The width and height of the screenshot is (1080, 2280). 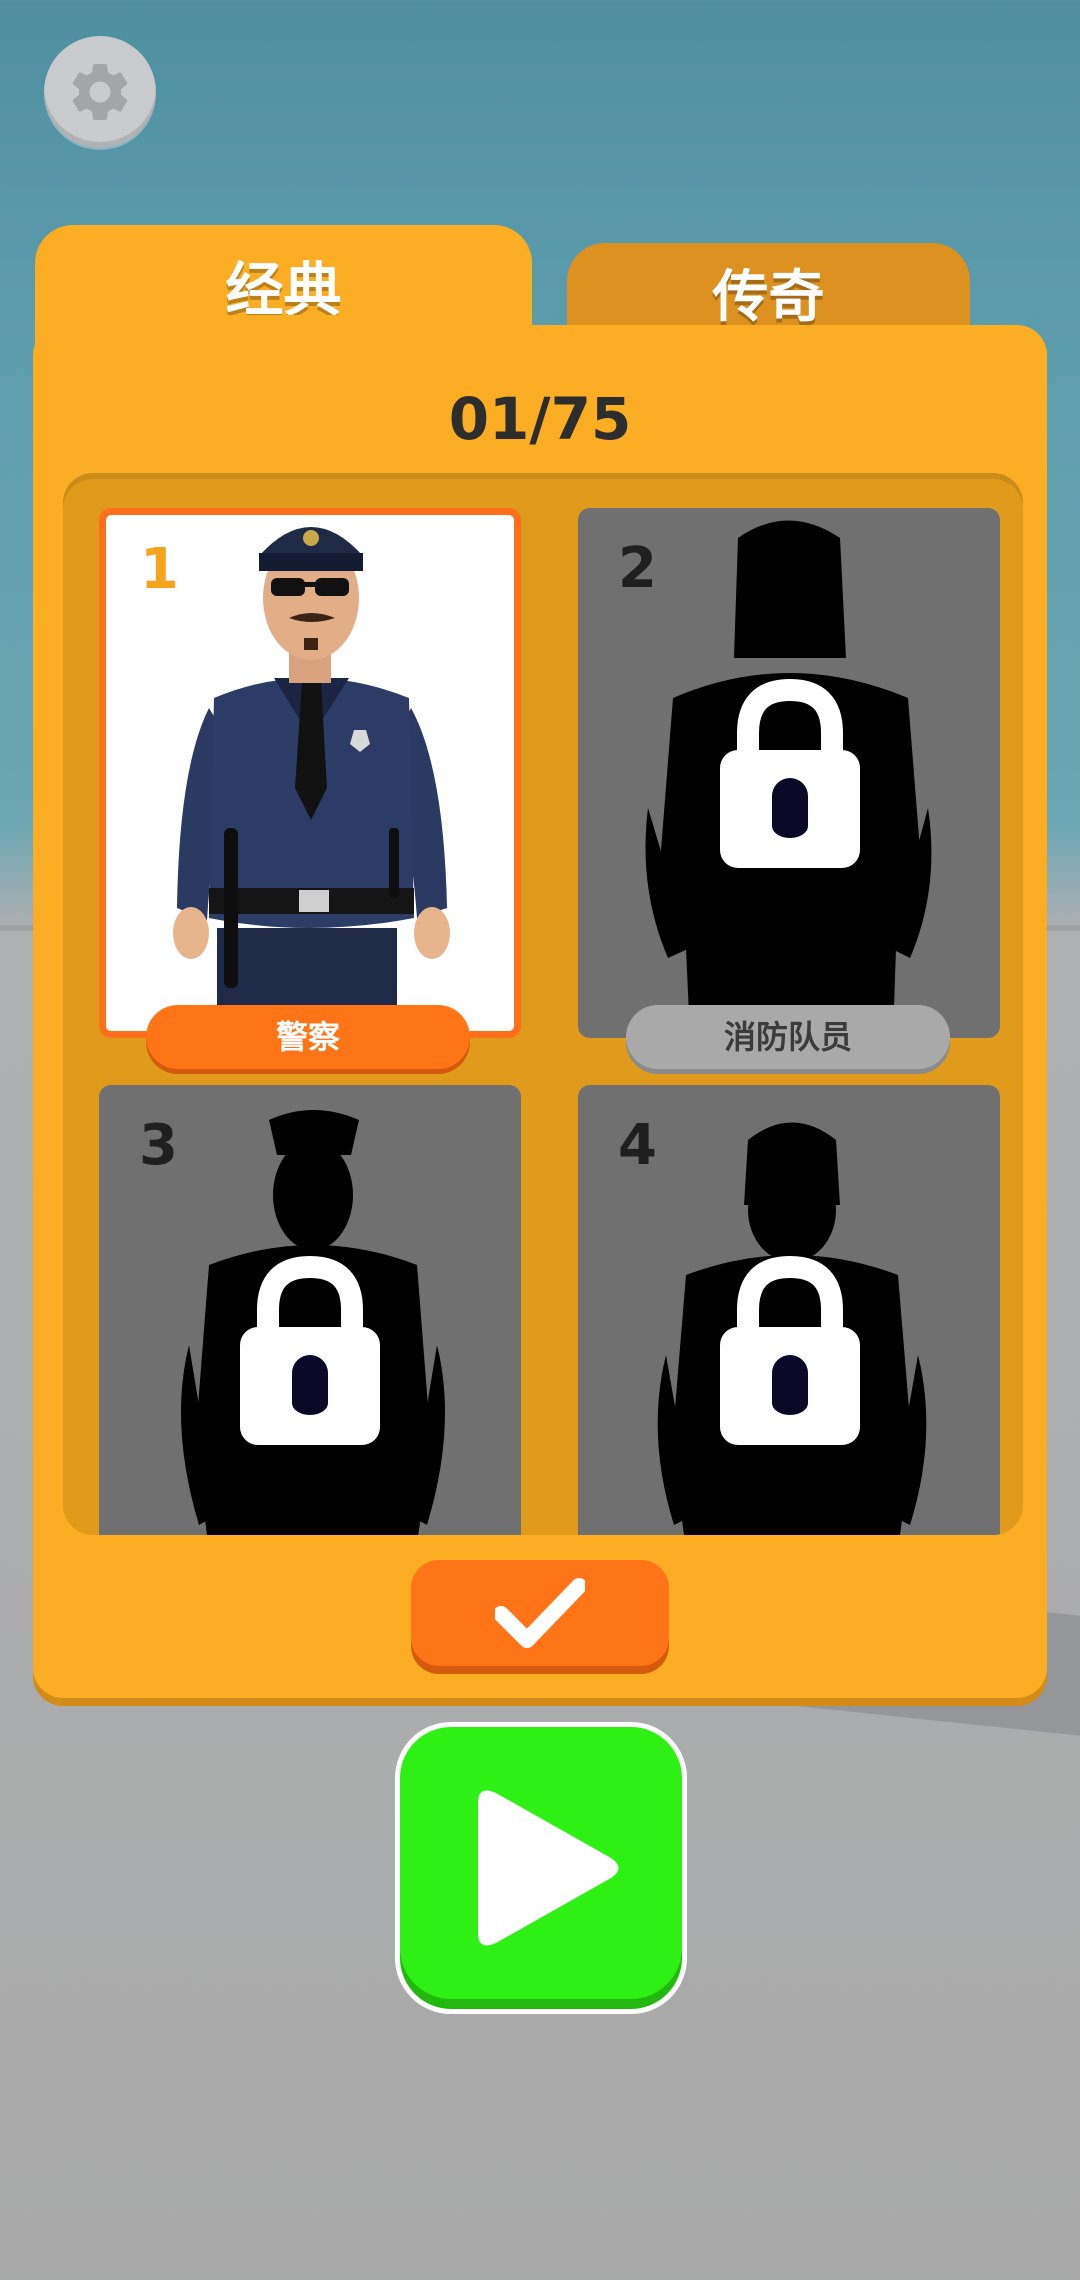 I want to click on collection-counter: 01/75, so click(x=540, y=419).